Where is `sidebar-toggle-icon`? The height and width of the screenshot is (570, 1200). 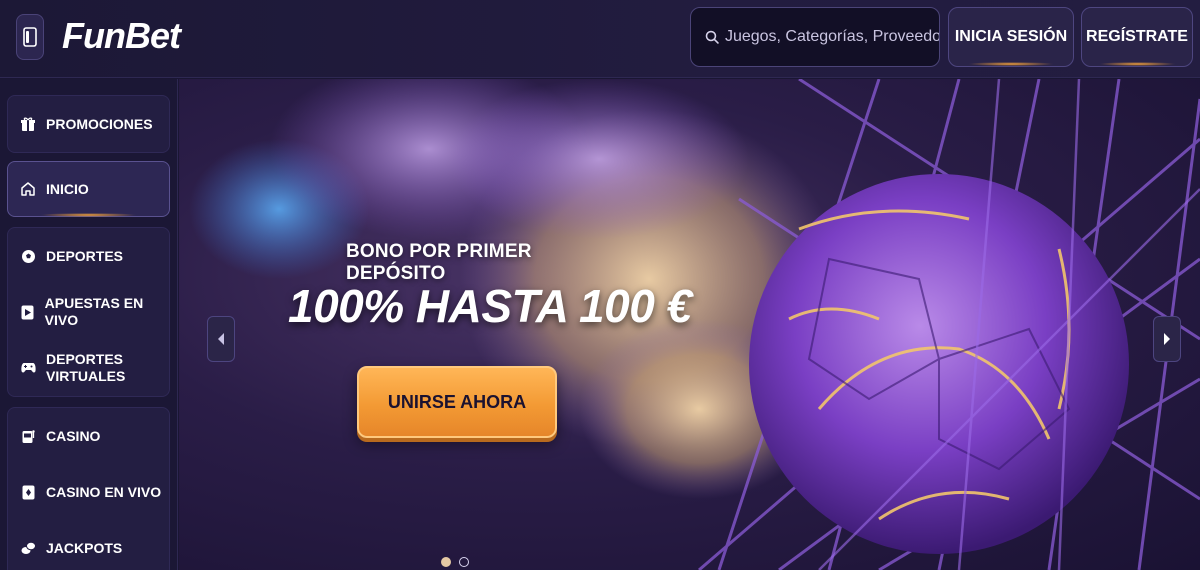 sidebar-toggle-icon is located at coordinates (30, 37).